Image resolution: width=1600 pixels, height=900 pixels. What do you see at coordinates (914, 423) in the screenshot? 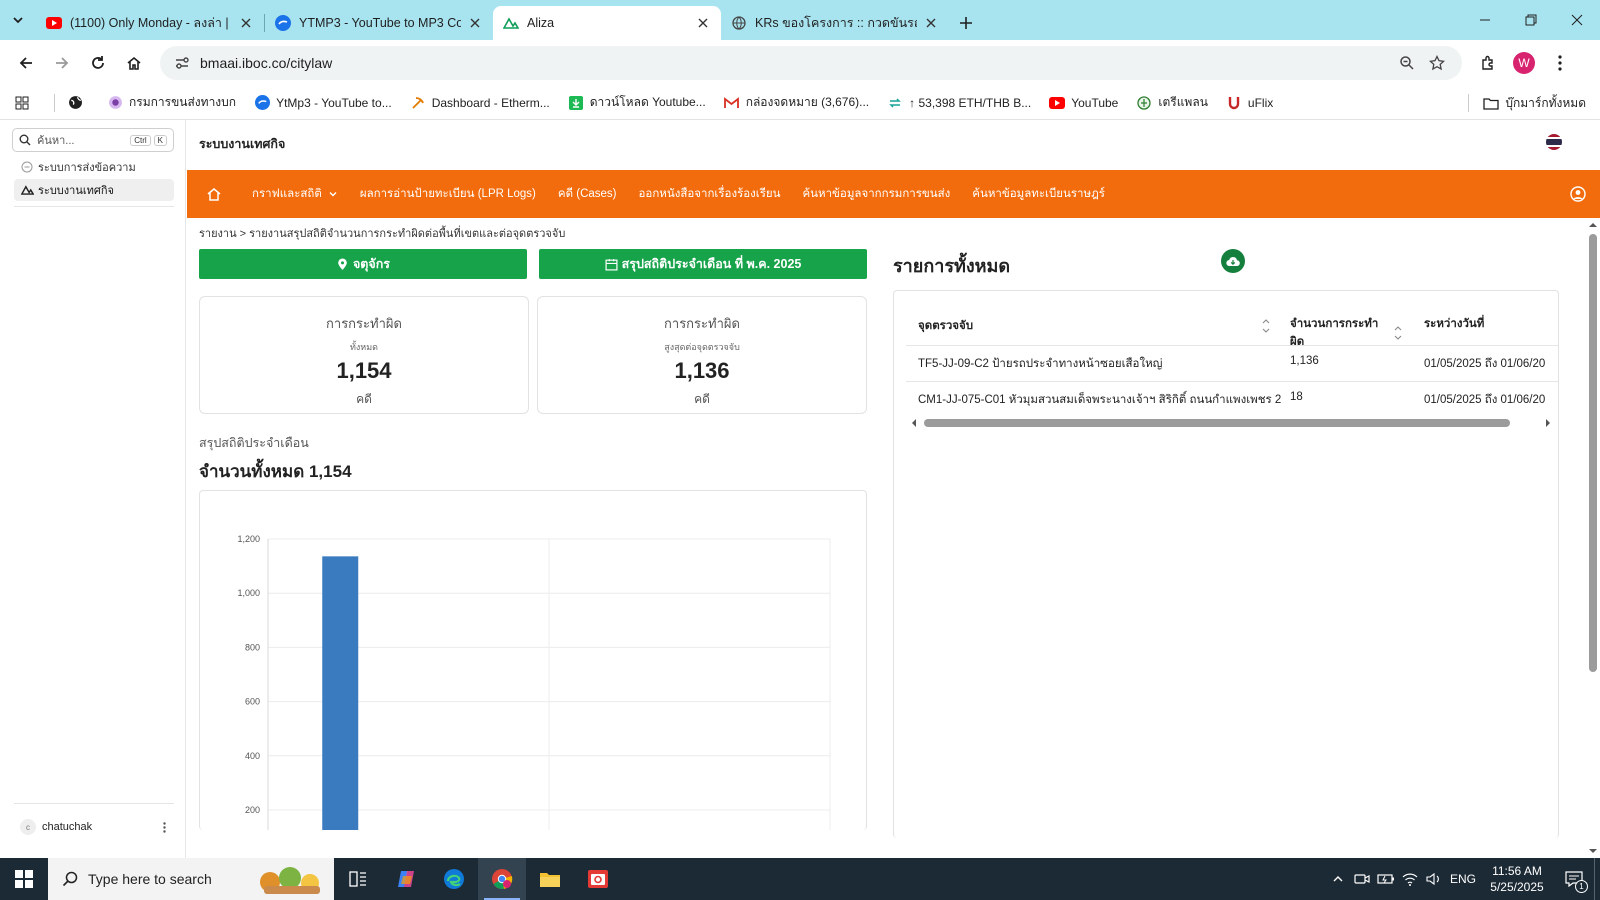
I see `scroll-left-icon` at bounding box center [914, 423].